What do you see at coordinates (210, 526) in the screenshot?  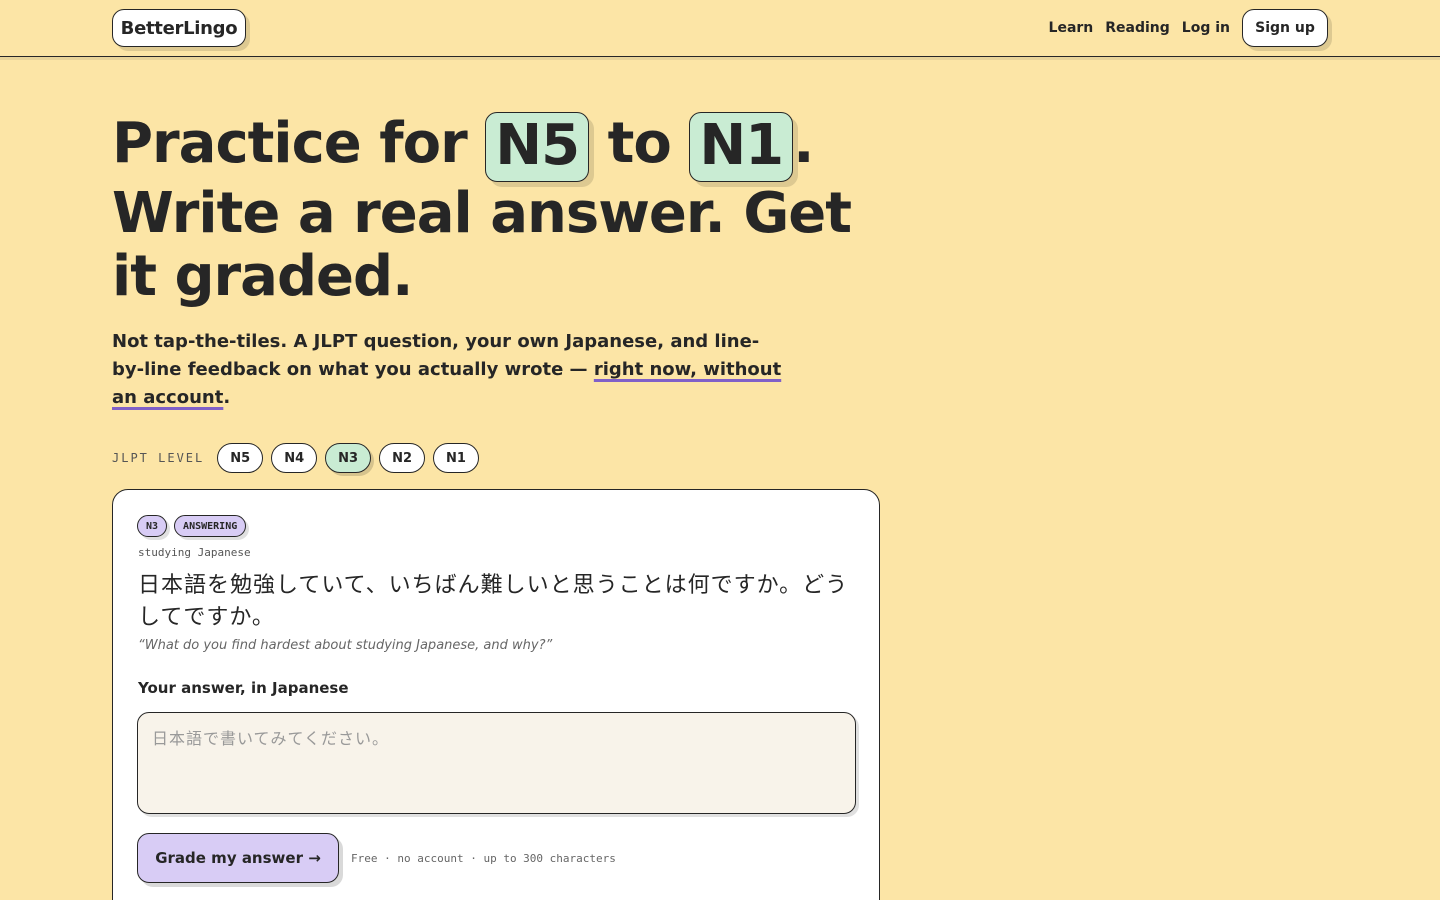 I see `status-badge: ANSWERING` at bounding box center [210, 526].